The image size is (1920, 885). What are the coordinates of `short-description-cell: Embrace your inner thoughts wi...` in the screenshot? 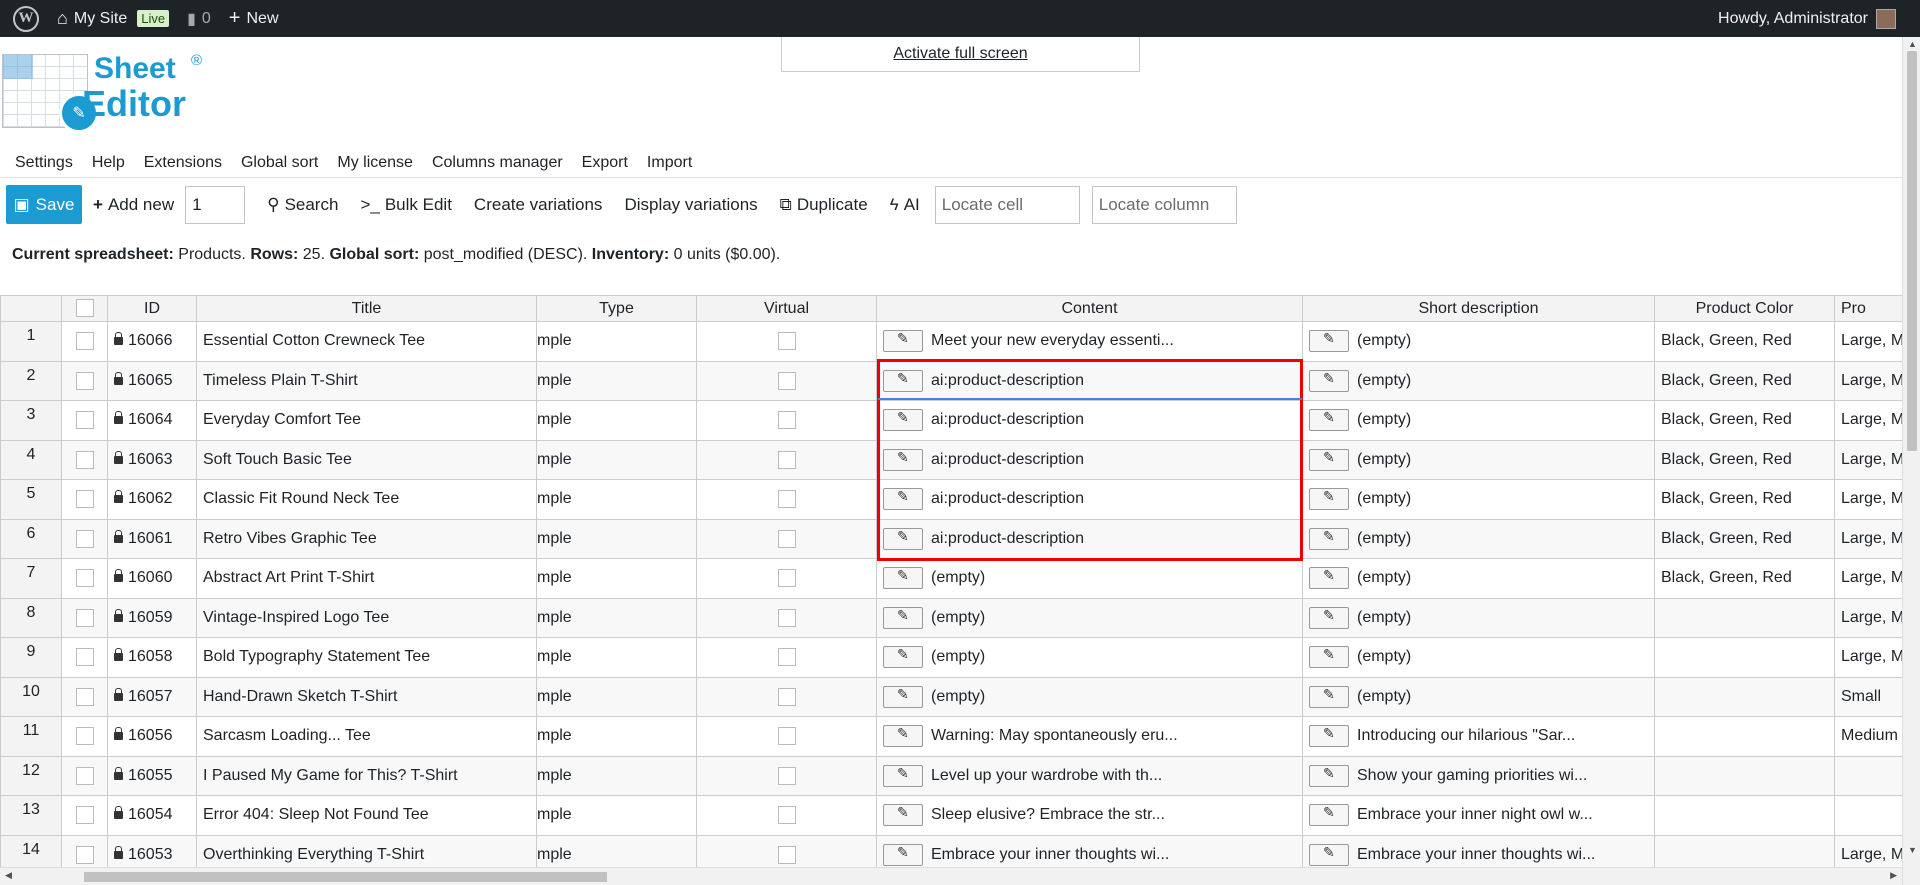 It's located at (1478, 850).